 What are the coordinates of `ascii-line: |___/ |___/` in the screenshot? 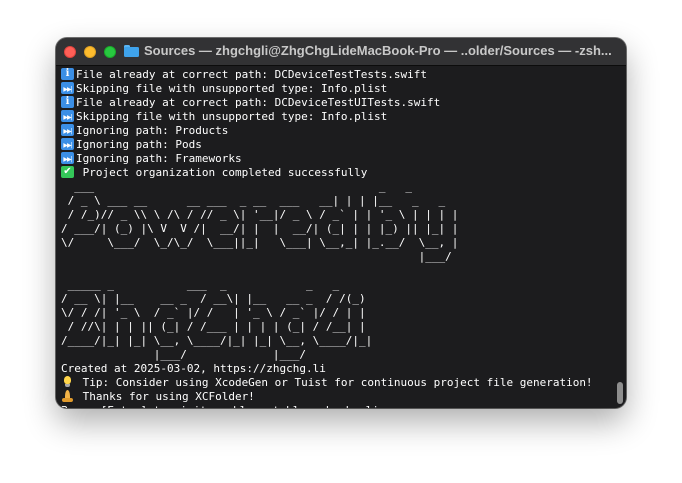 It's located at (343, 355).